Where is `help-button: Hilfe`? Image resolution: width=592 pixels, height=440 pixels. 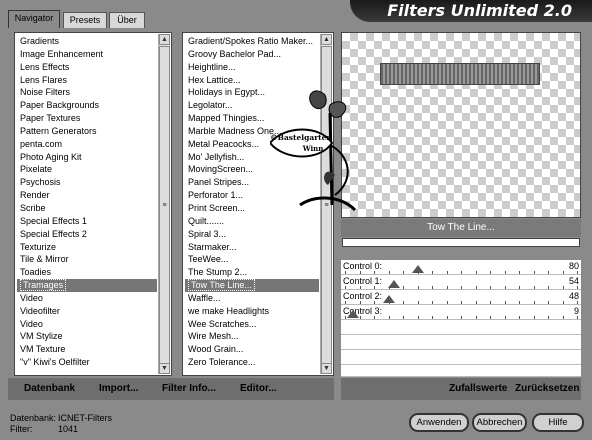
help-button: Hilfe is located at coordinates (558, 422).